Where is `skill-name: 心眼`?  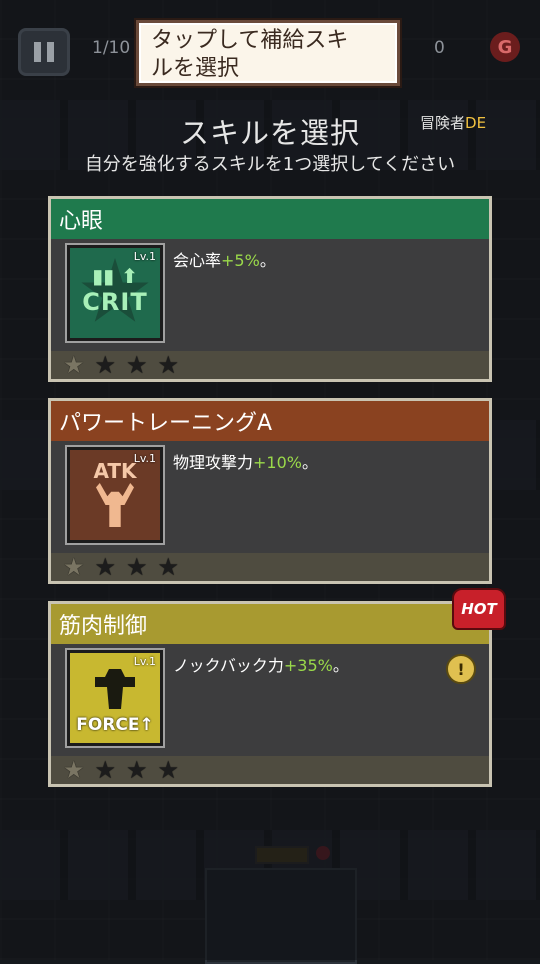
skill-name: 心眼 is located at coordinates (270, 219).